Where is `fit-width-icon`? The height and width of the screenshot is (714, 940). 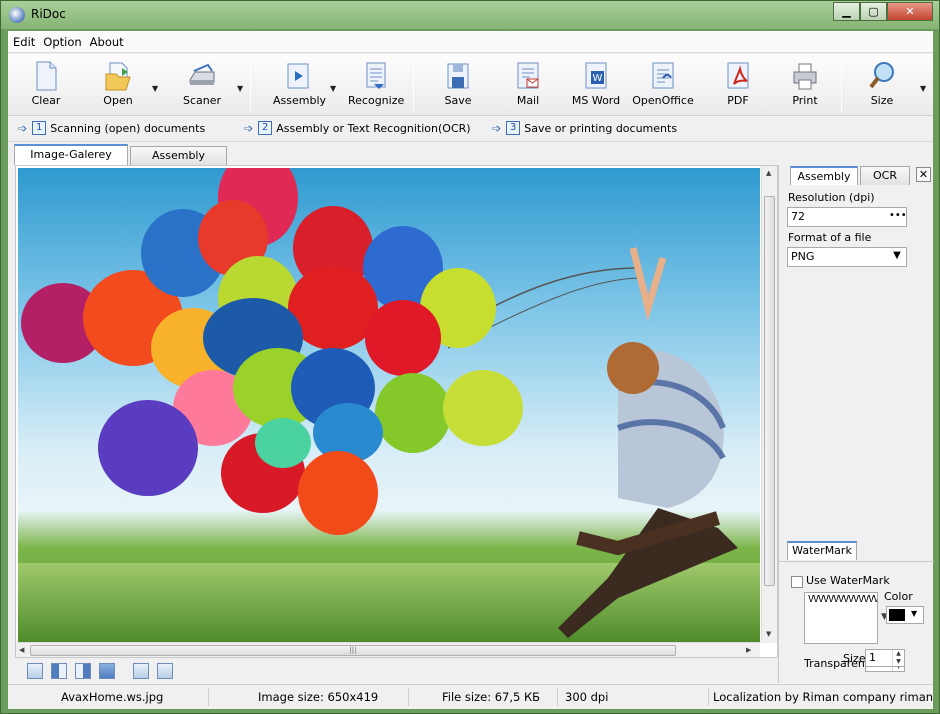 fit-width-icon is located at coordinates (141, 671).